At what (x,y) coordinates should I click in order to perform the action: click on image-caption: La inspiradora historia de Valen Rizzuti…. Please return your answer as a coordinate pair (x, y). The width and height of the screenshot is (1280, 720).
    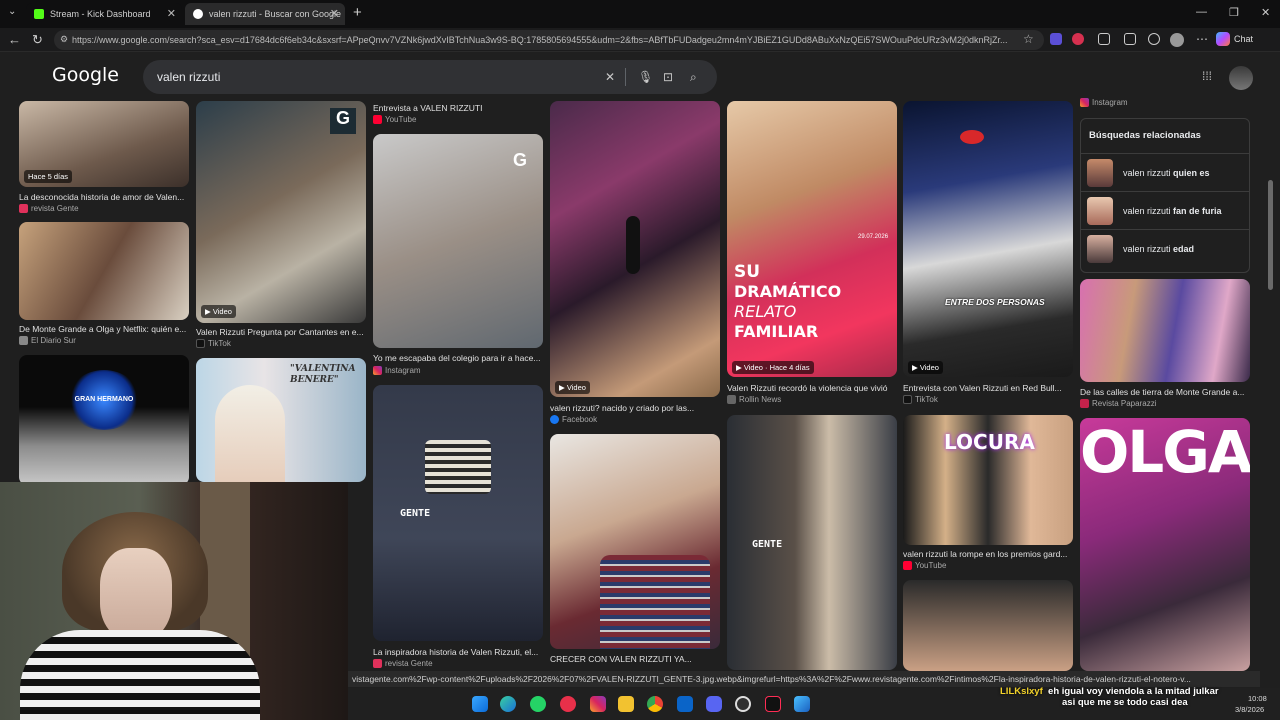
    Looking at the image, I should click on (458, 652).